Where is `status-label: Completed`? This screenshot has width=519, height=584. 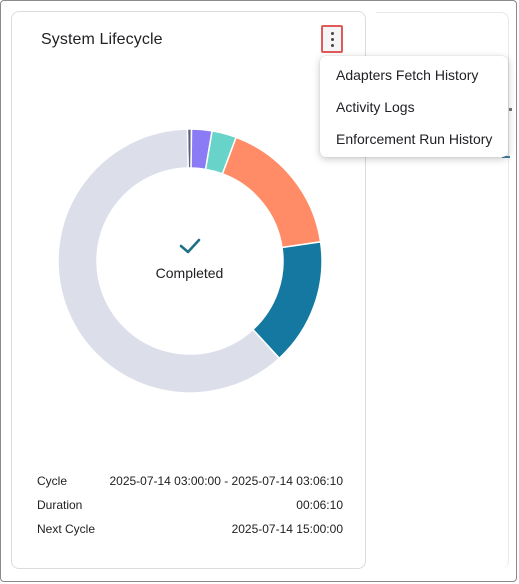
status-label: Completed is located at coordinates (189, 273).